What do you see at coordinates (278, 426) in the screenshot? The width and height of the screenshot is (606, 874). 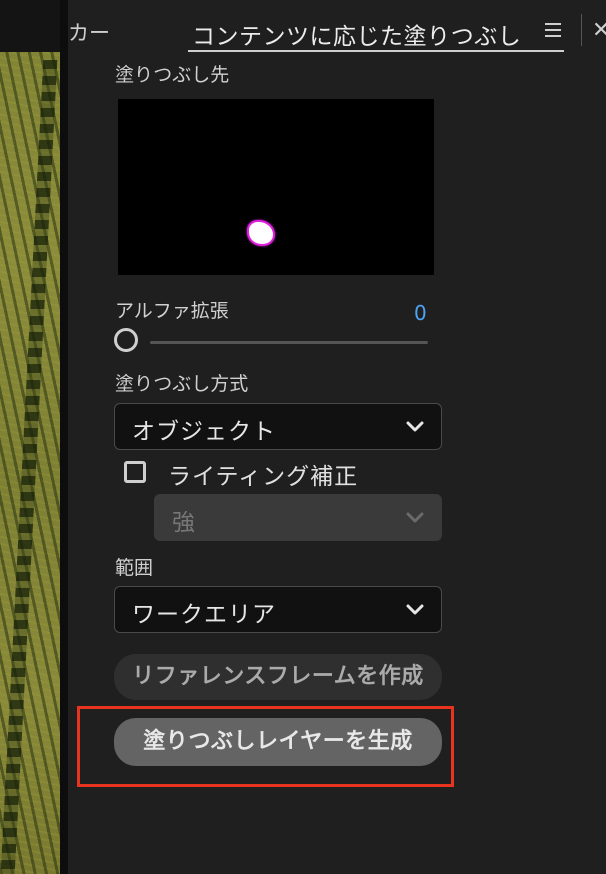 I see `fill-method-dropdown: オブジェクト` at bounding box center [278, 426].